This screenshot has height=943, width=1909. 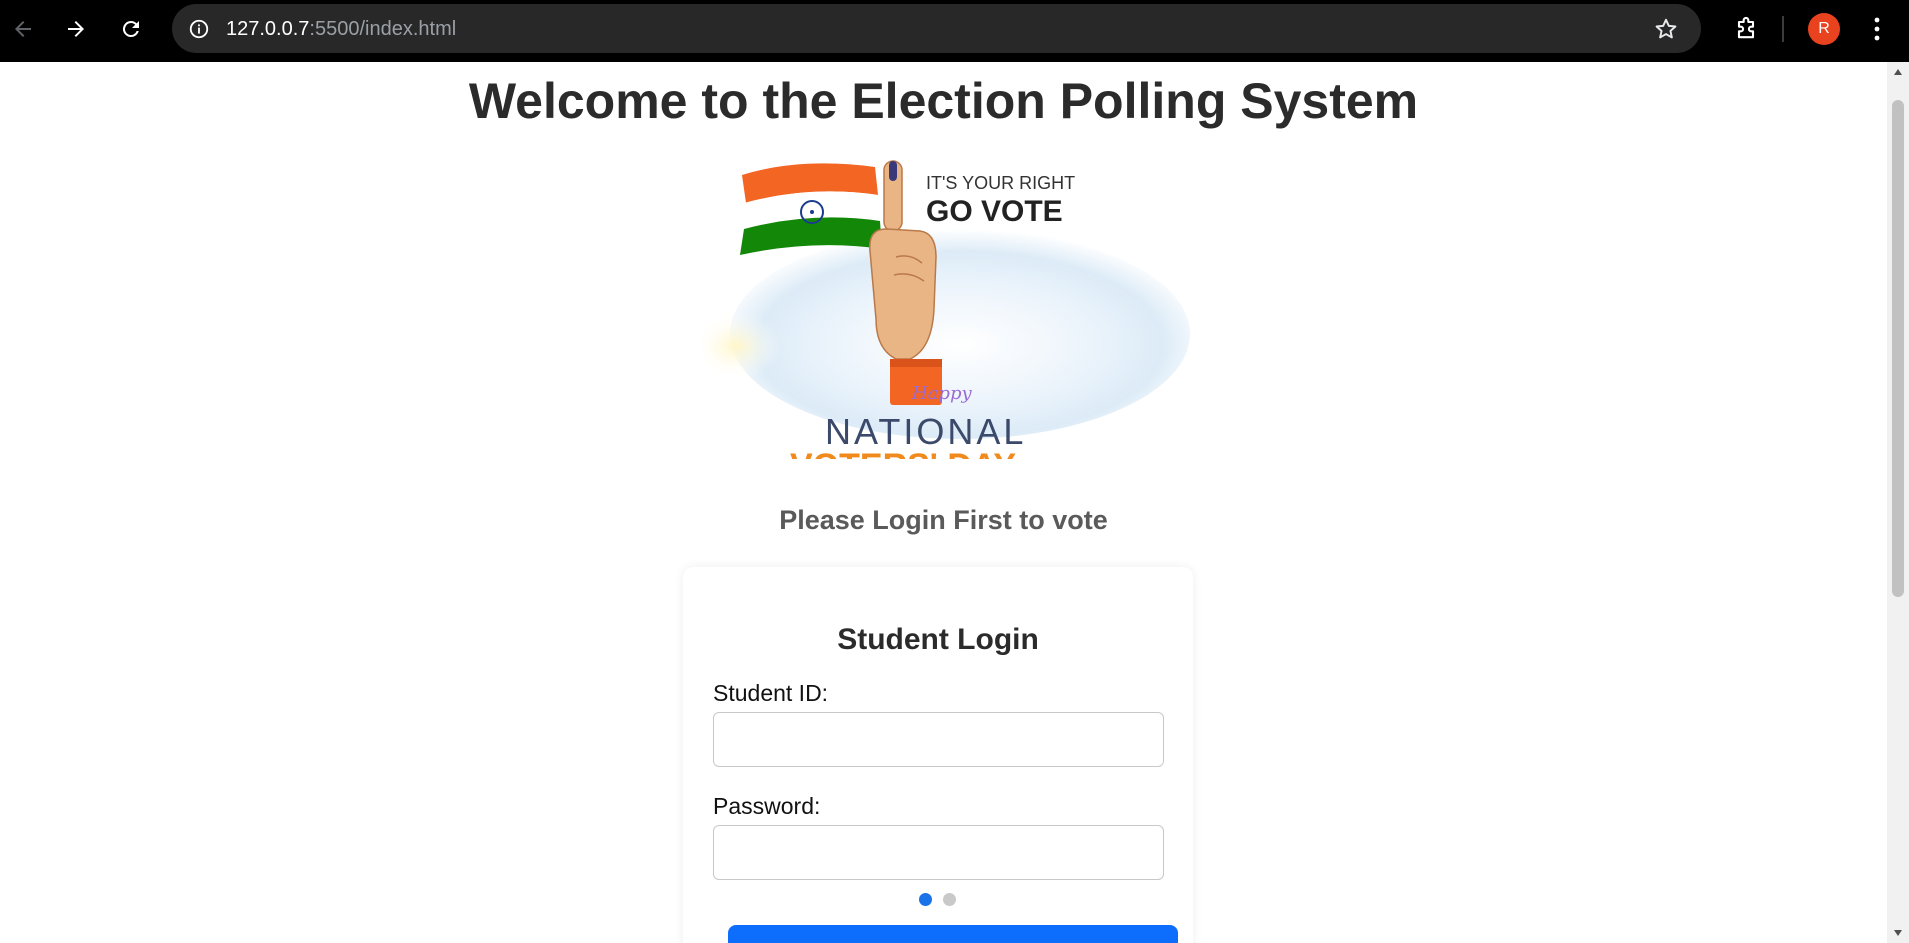 I want to click on reload-button, so click(x=131, y=29).